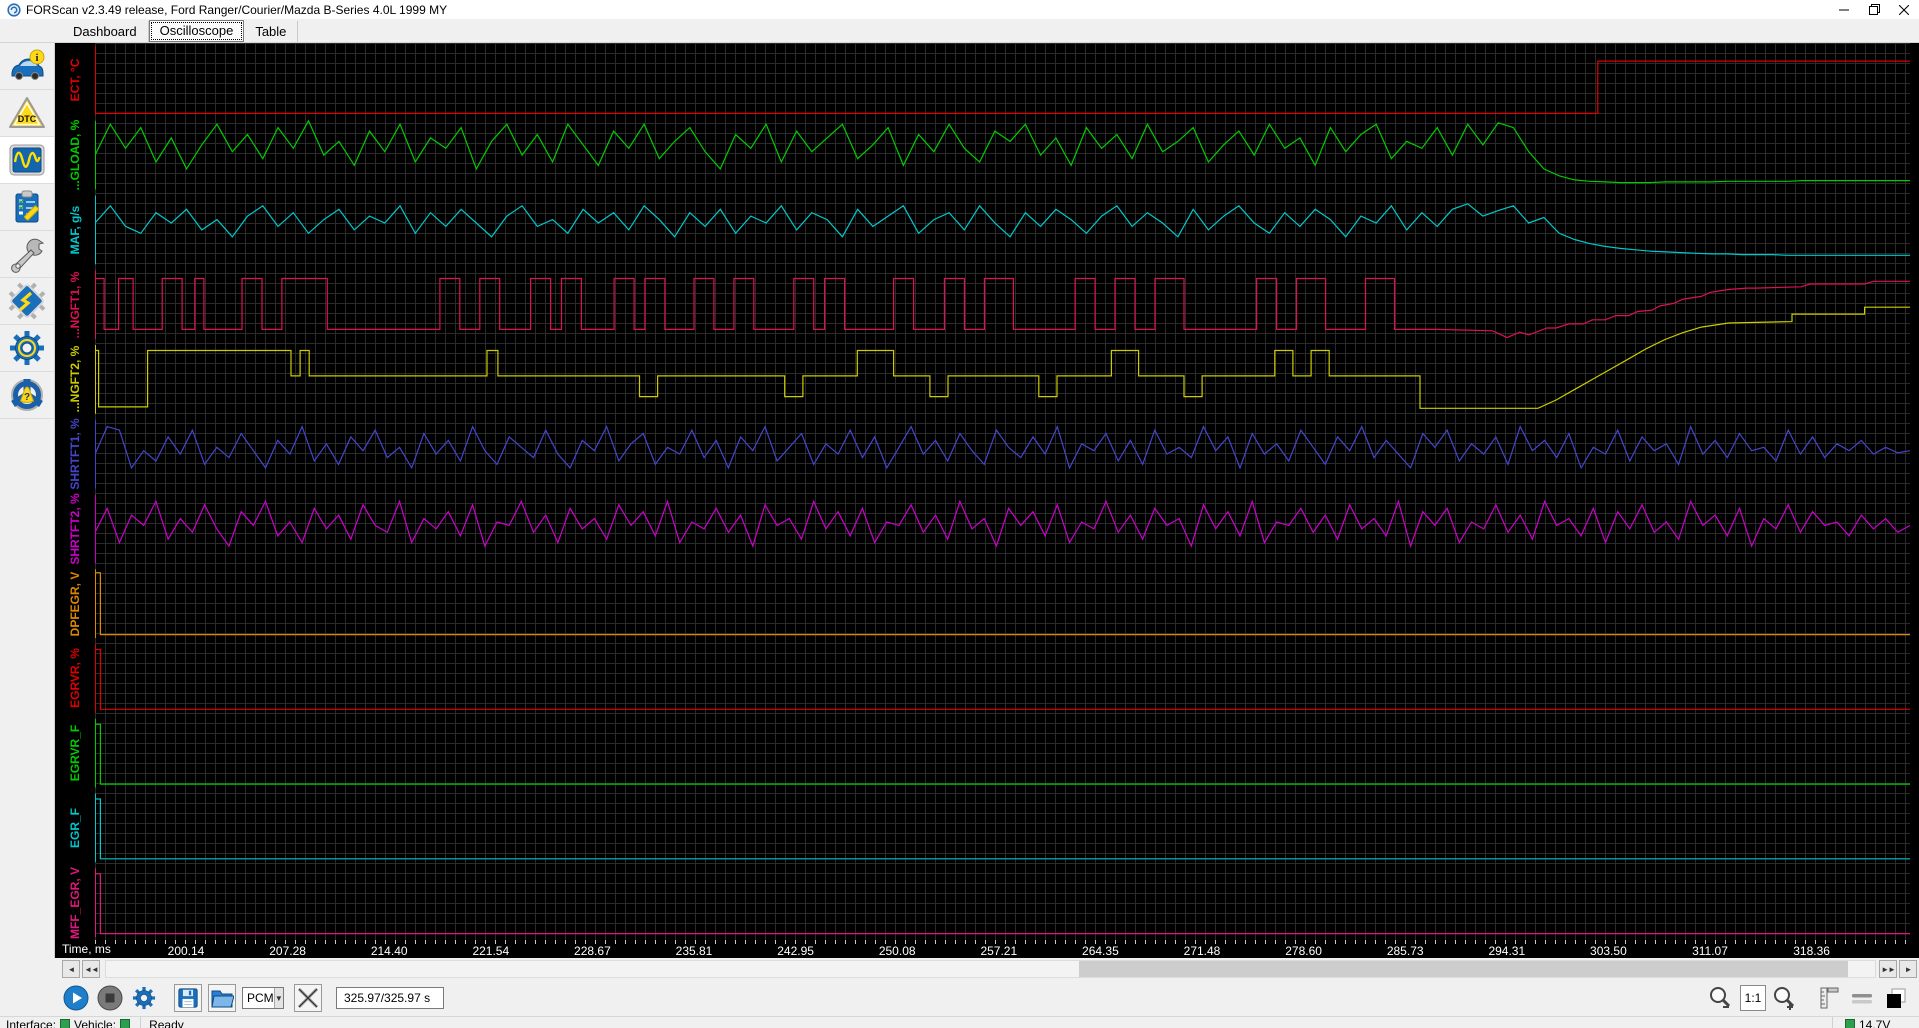 The height and width of the screenshot is (1028, 1919). I want to click on scroll-to-end-button: ►, so click(1908, 969).